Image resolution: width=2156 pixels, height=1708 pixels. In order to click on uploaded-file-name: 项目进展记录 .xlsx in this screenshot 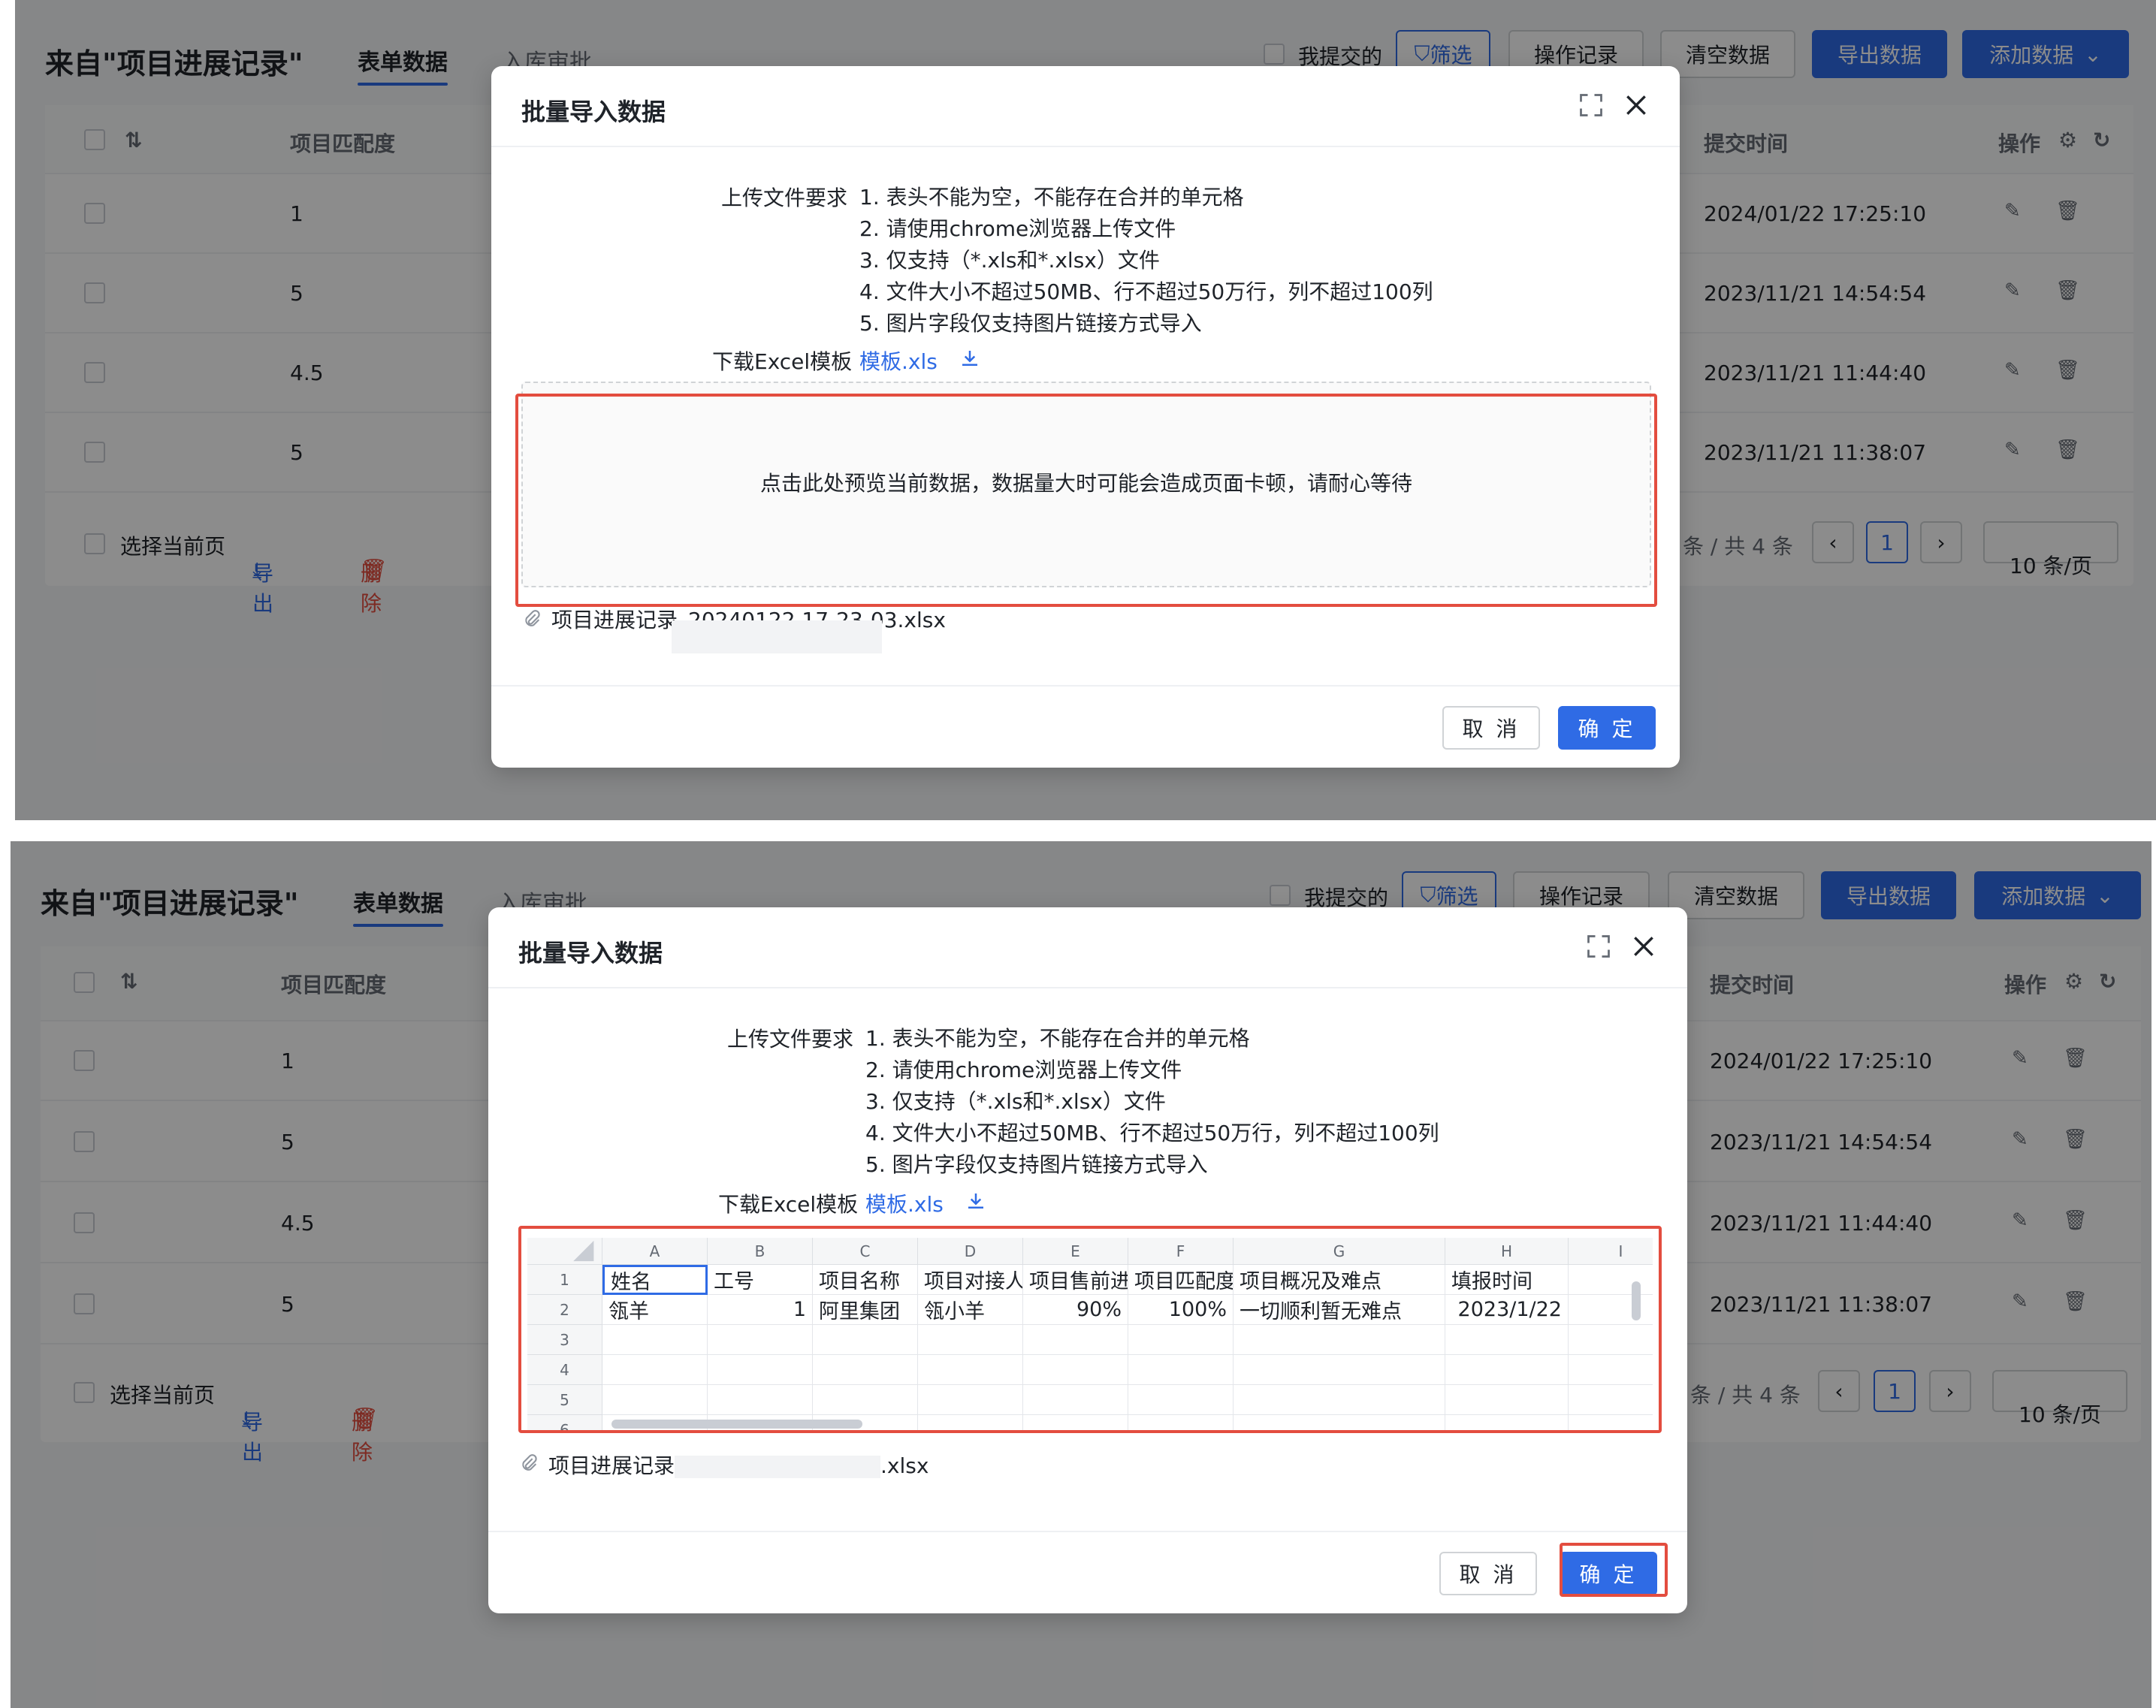, I will do `click(738, 1465)`.